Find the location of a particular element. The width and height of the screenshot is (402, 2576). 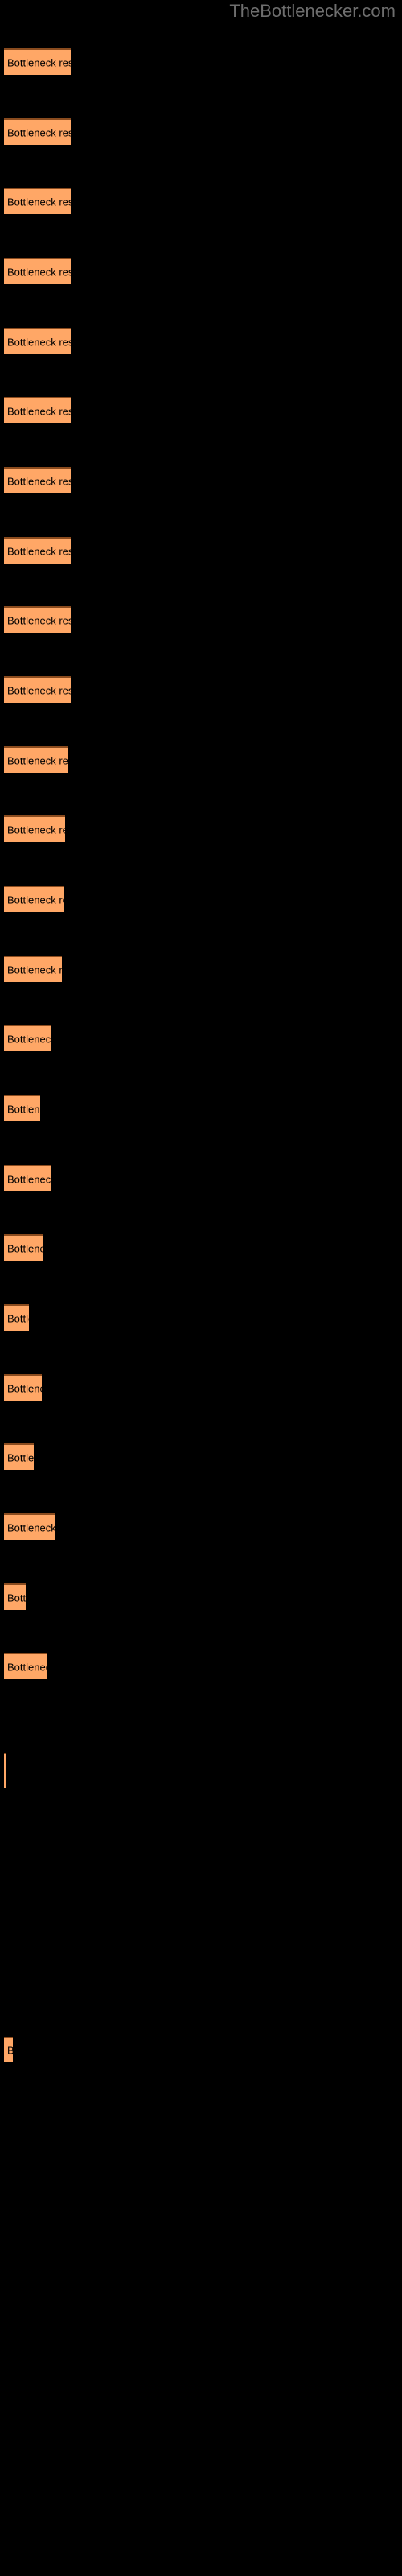

bar-15: Bottleneck result is located at coordinates (27, 1038).